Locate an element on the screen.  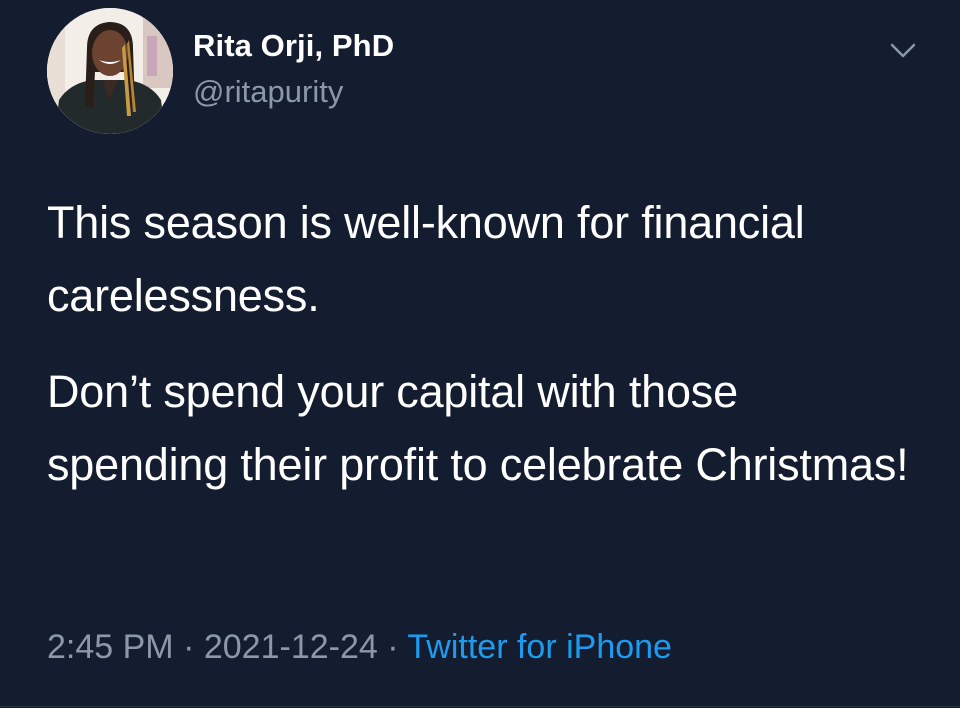
tweet-source-link: Twitter for iPhone is located at coordinates (539, 647).